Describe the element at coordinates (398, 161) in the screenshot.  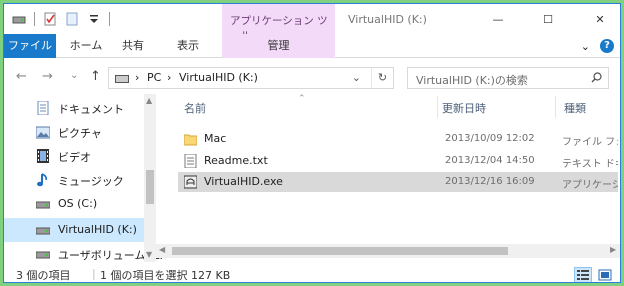
I see `file-row: Readme.txt 2013/12/04 14:50 テキスト ドキュメント` at that location.